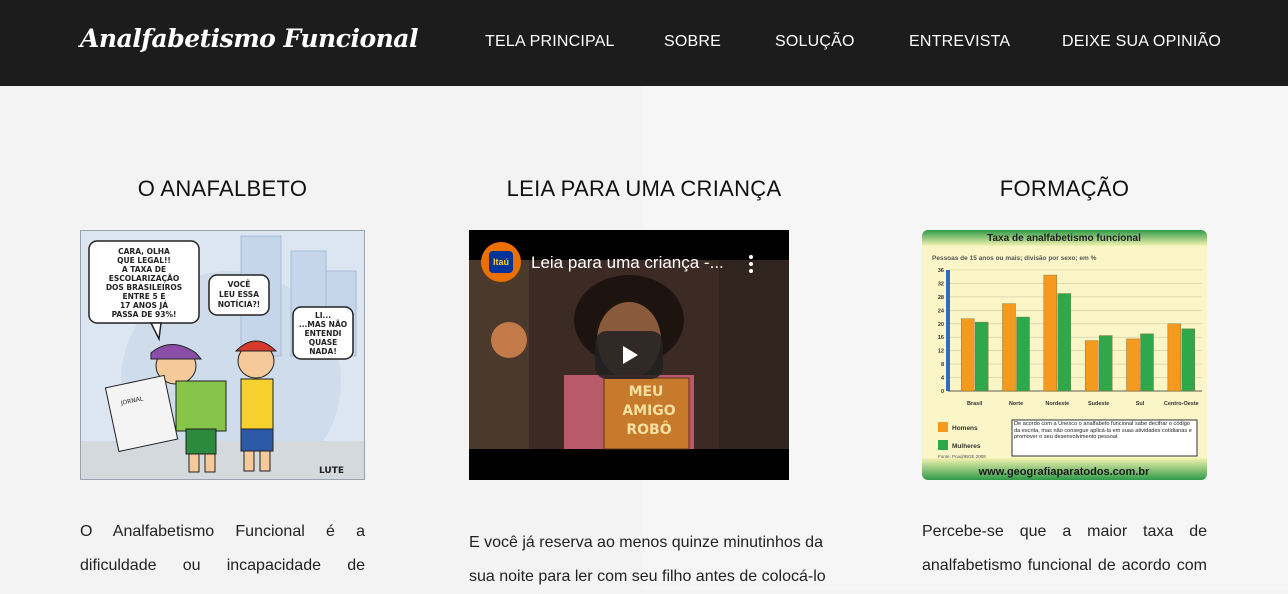  Describe the element at coordinates (943, 445) in the screenshot. I see `legend-swatch-mulheres` at that location.